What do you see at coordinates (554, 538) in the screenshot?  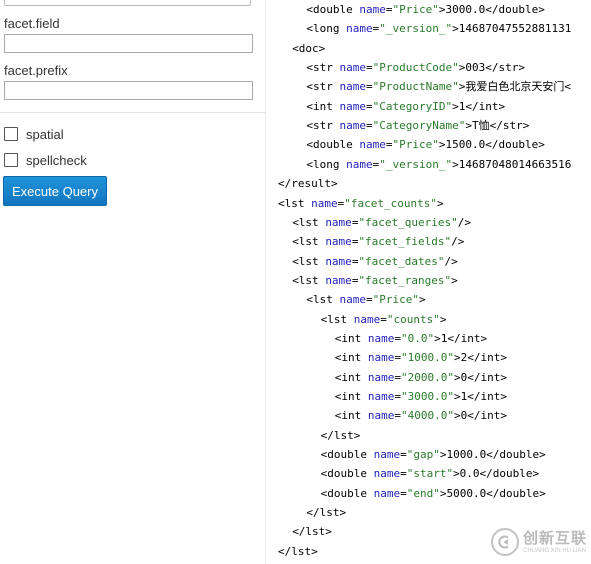 I see `watermark-name-cn: 创新互联` at bounding box center [554, 538].